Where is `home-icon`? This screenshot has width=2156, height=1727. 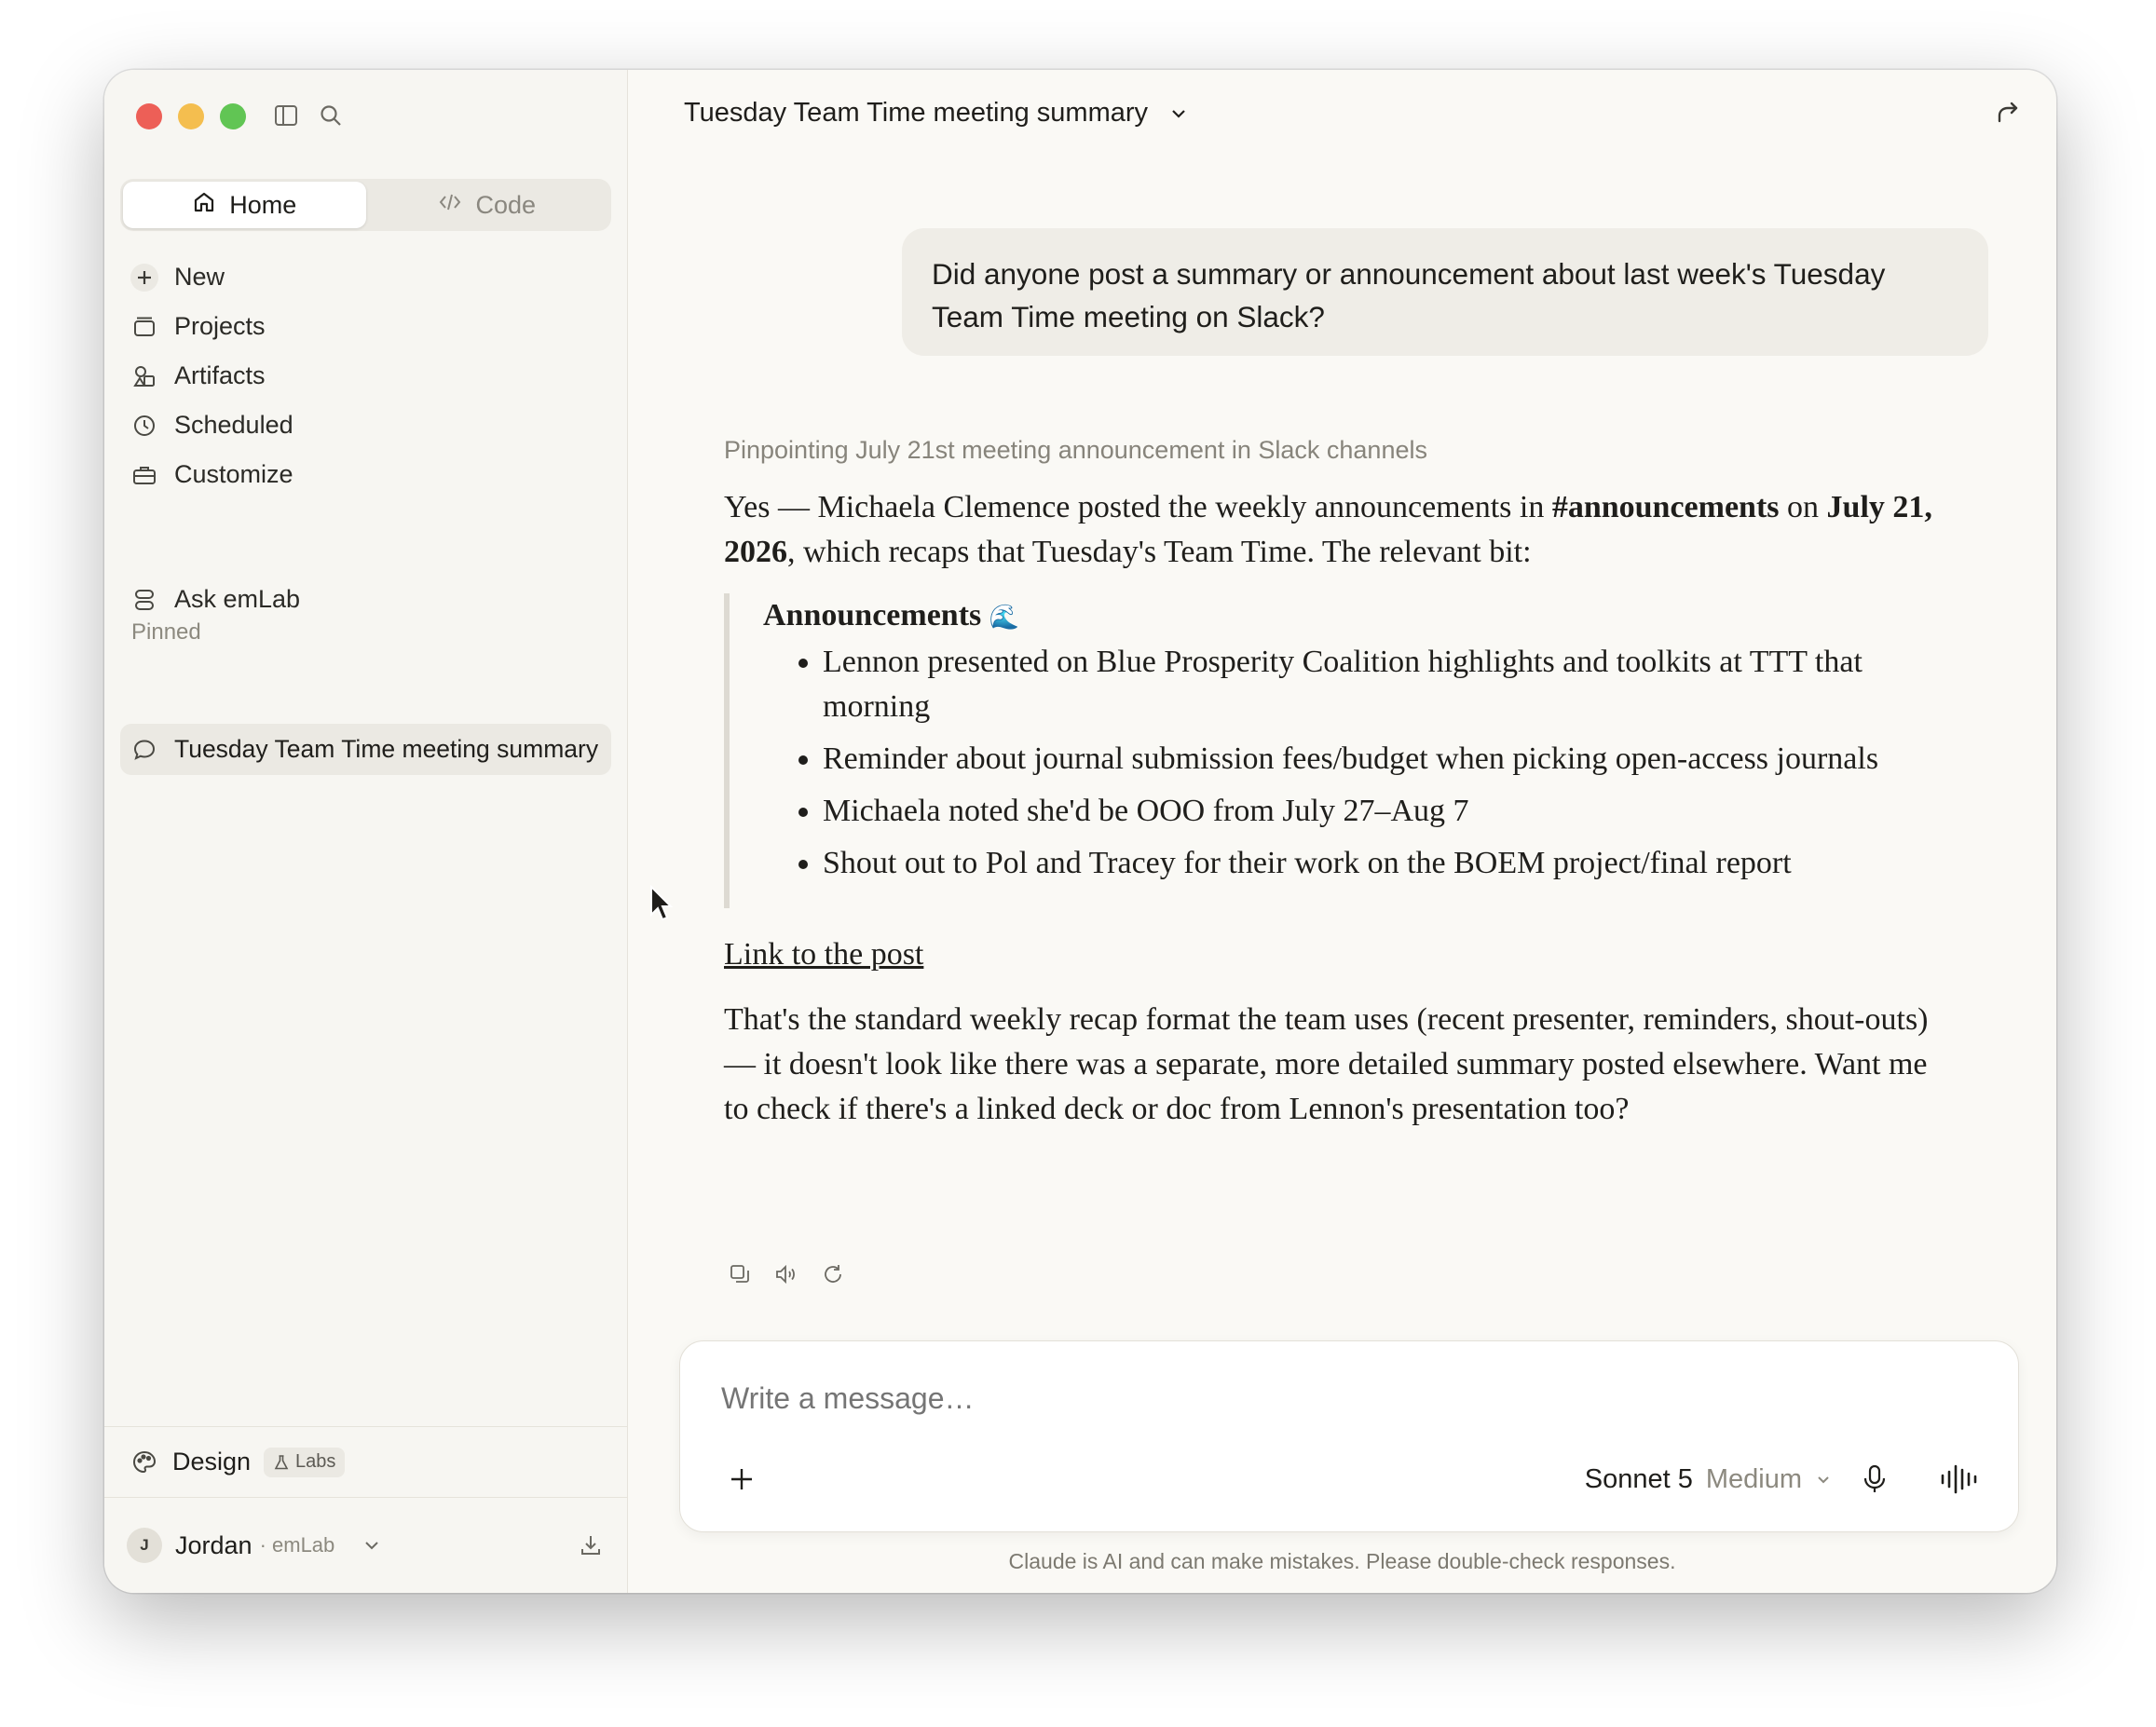 home-icon is located at coordinates (204, 206).